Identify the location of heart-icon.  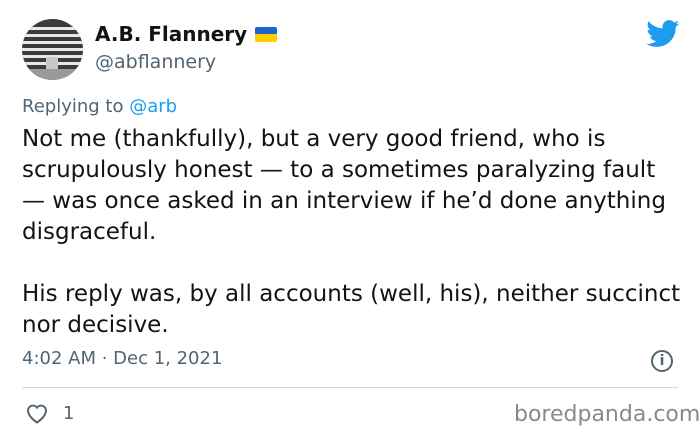
(37, 413).